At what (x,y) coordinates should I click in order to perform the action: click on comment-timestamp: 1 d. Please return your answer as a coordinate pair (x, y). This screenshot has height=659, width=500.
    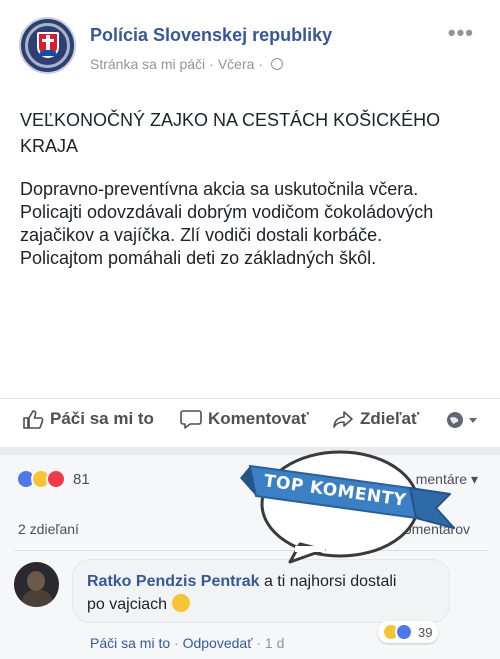
    Looking at the image, I should click on (274, 643).